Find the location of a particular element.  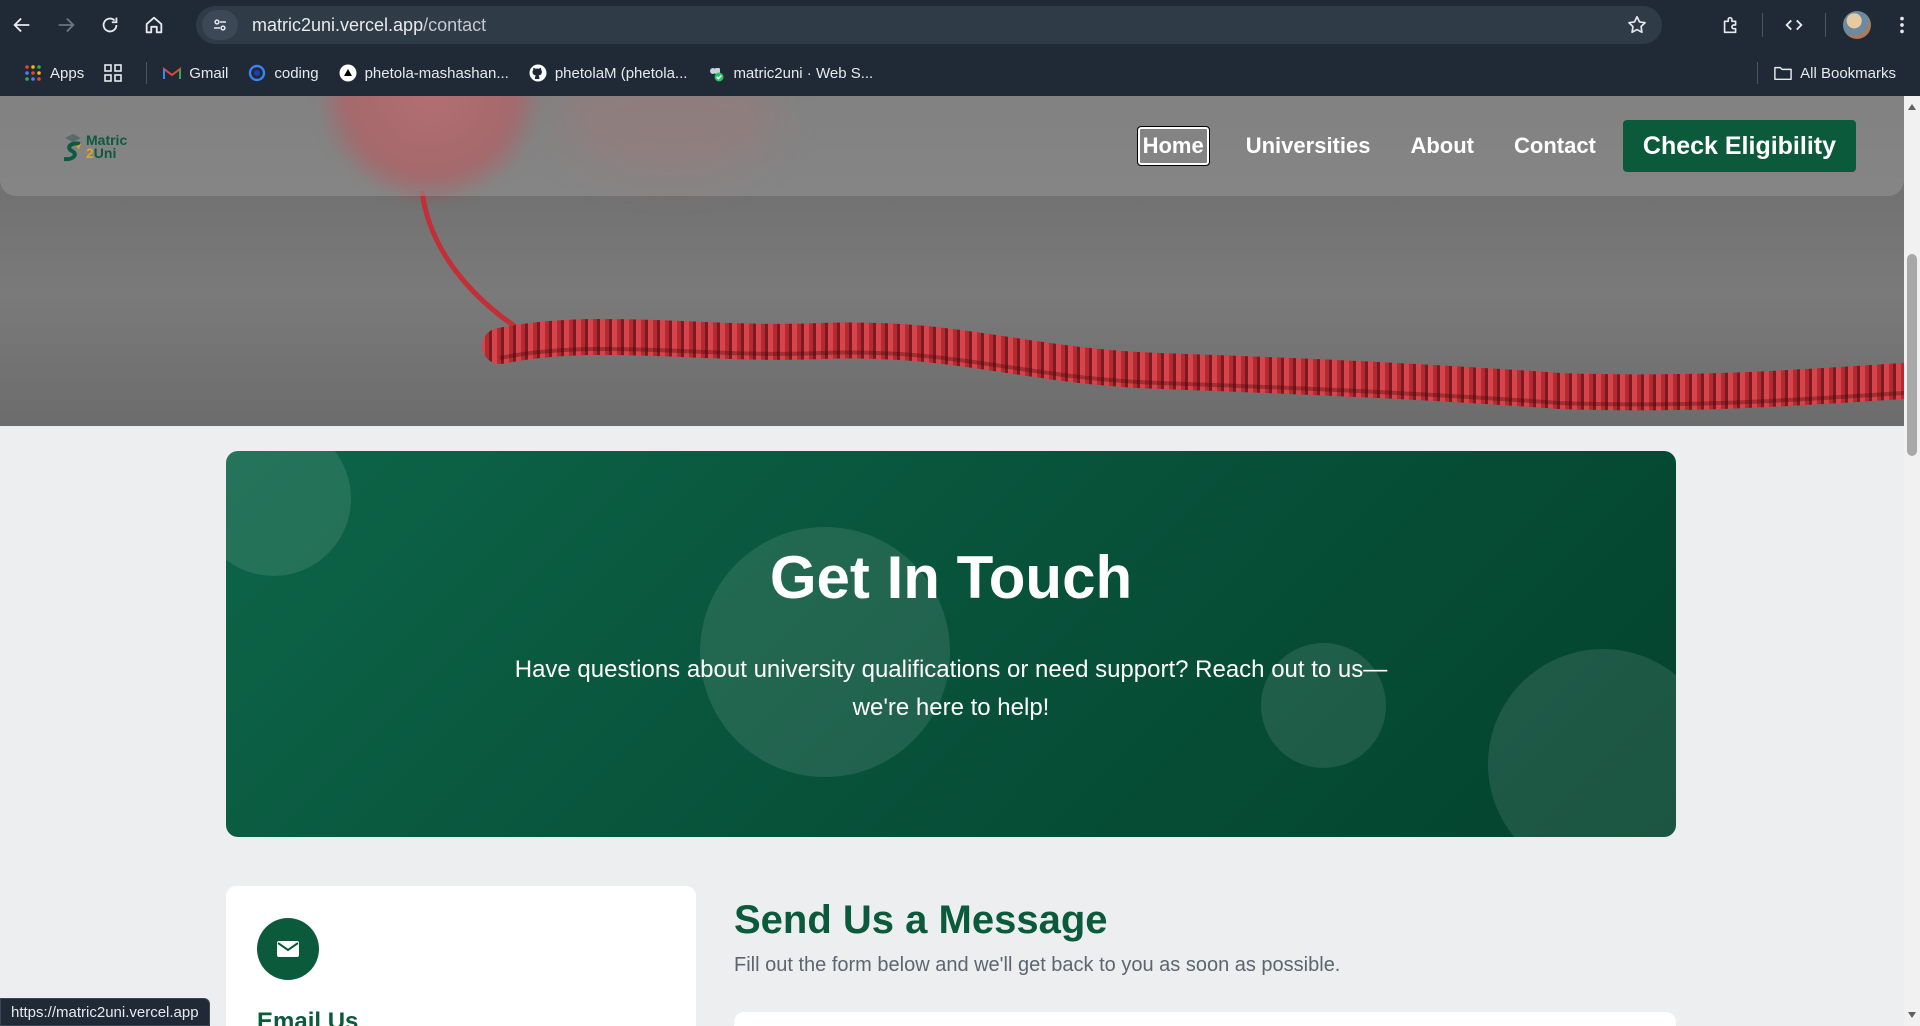

site-info-button is located at coordinates (220, 25).